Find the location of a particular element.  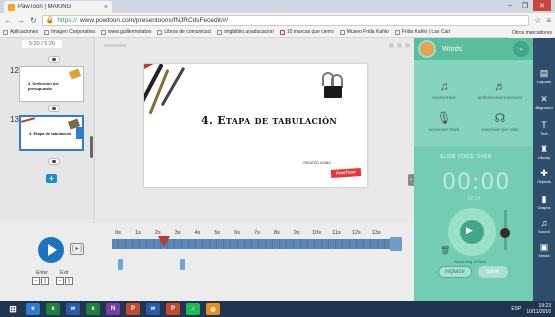

voiceover-track-option: 🎙 voiceover track is located at coordinates (444, 121).